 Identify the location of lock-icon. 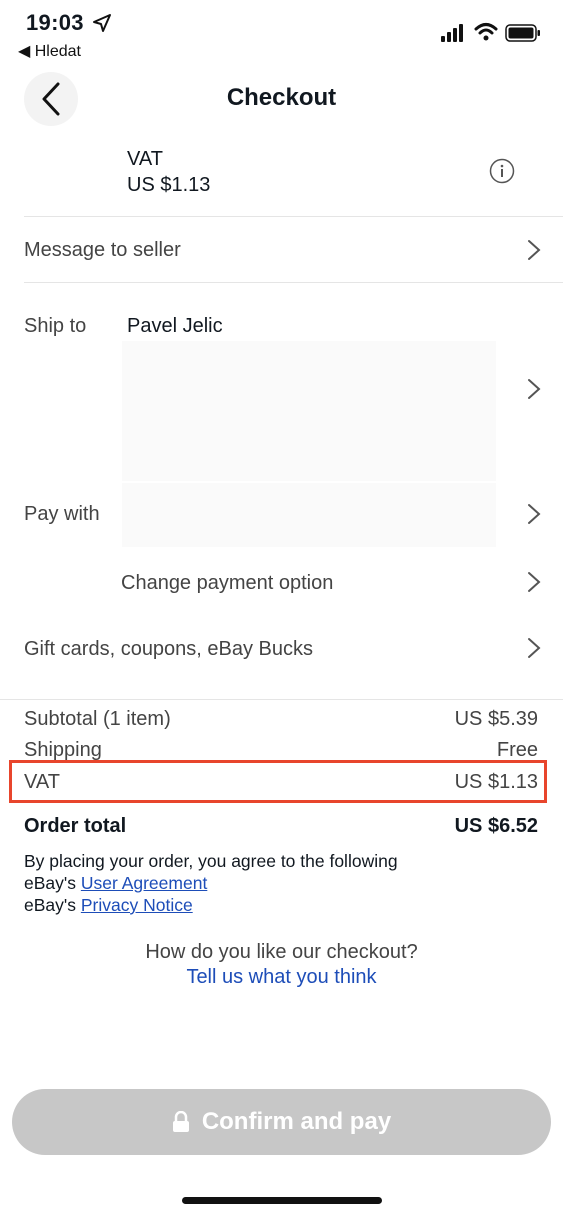
(180, 1121).